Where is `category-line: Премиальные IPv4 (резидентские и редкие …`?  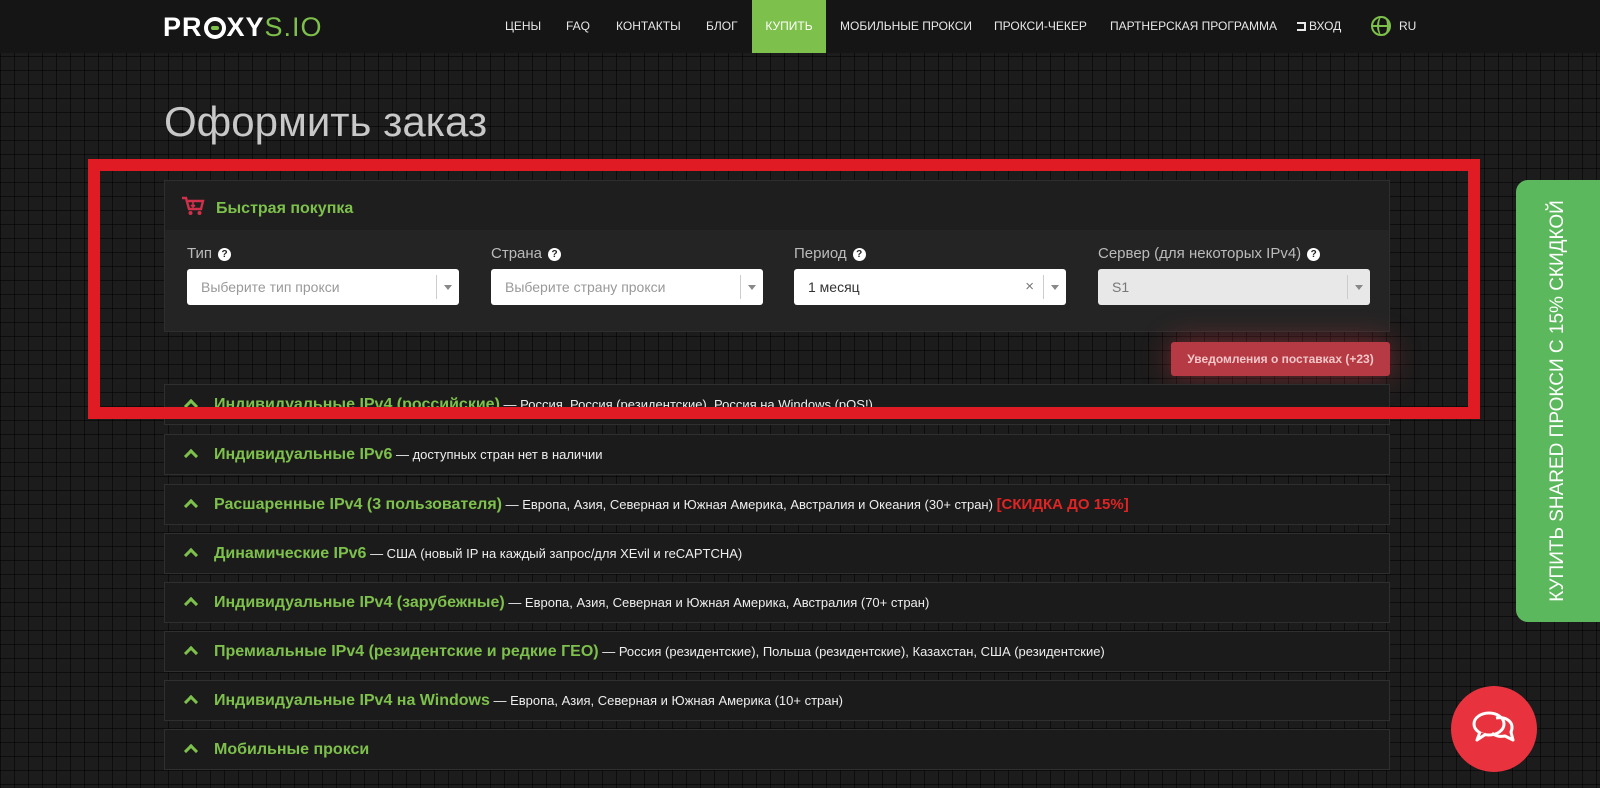 category-line: Премиальные IPv4 (резидентские и редкие … is located at coordinates (659, 652).